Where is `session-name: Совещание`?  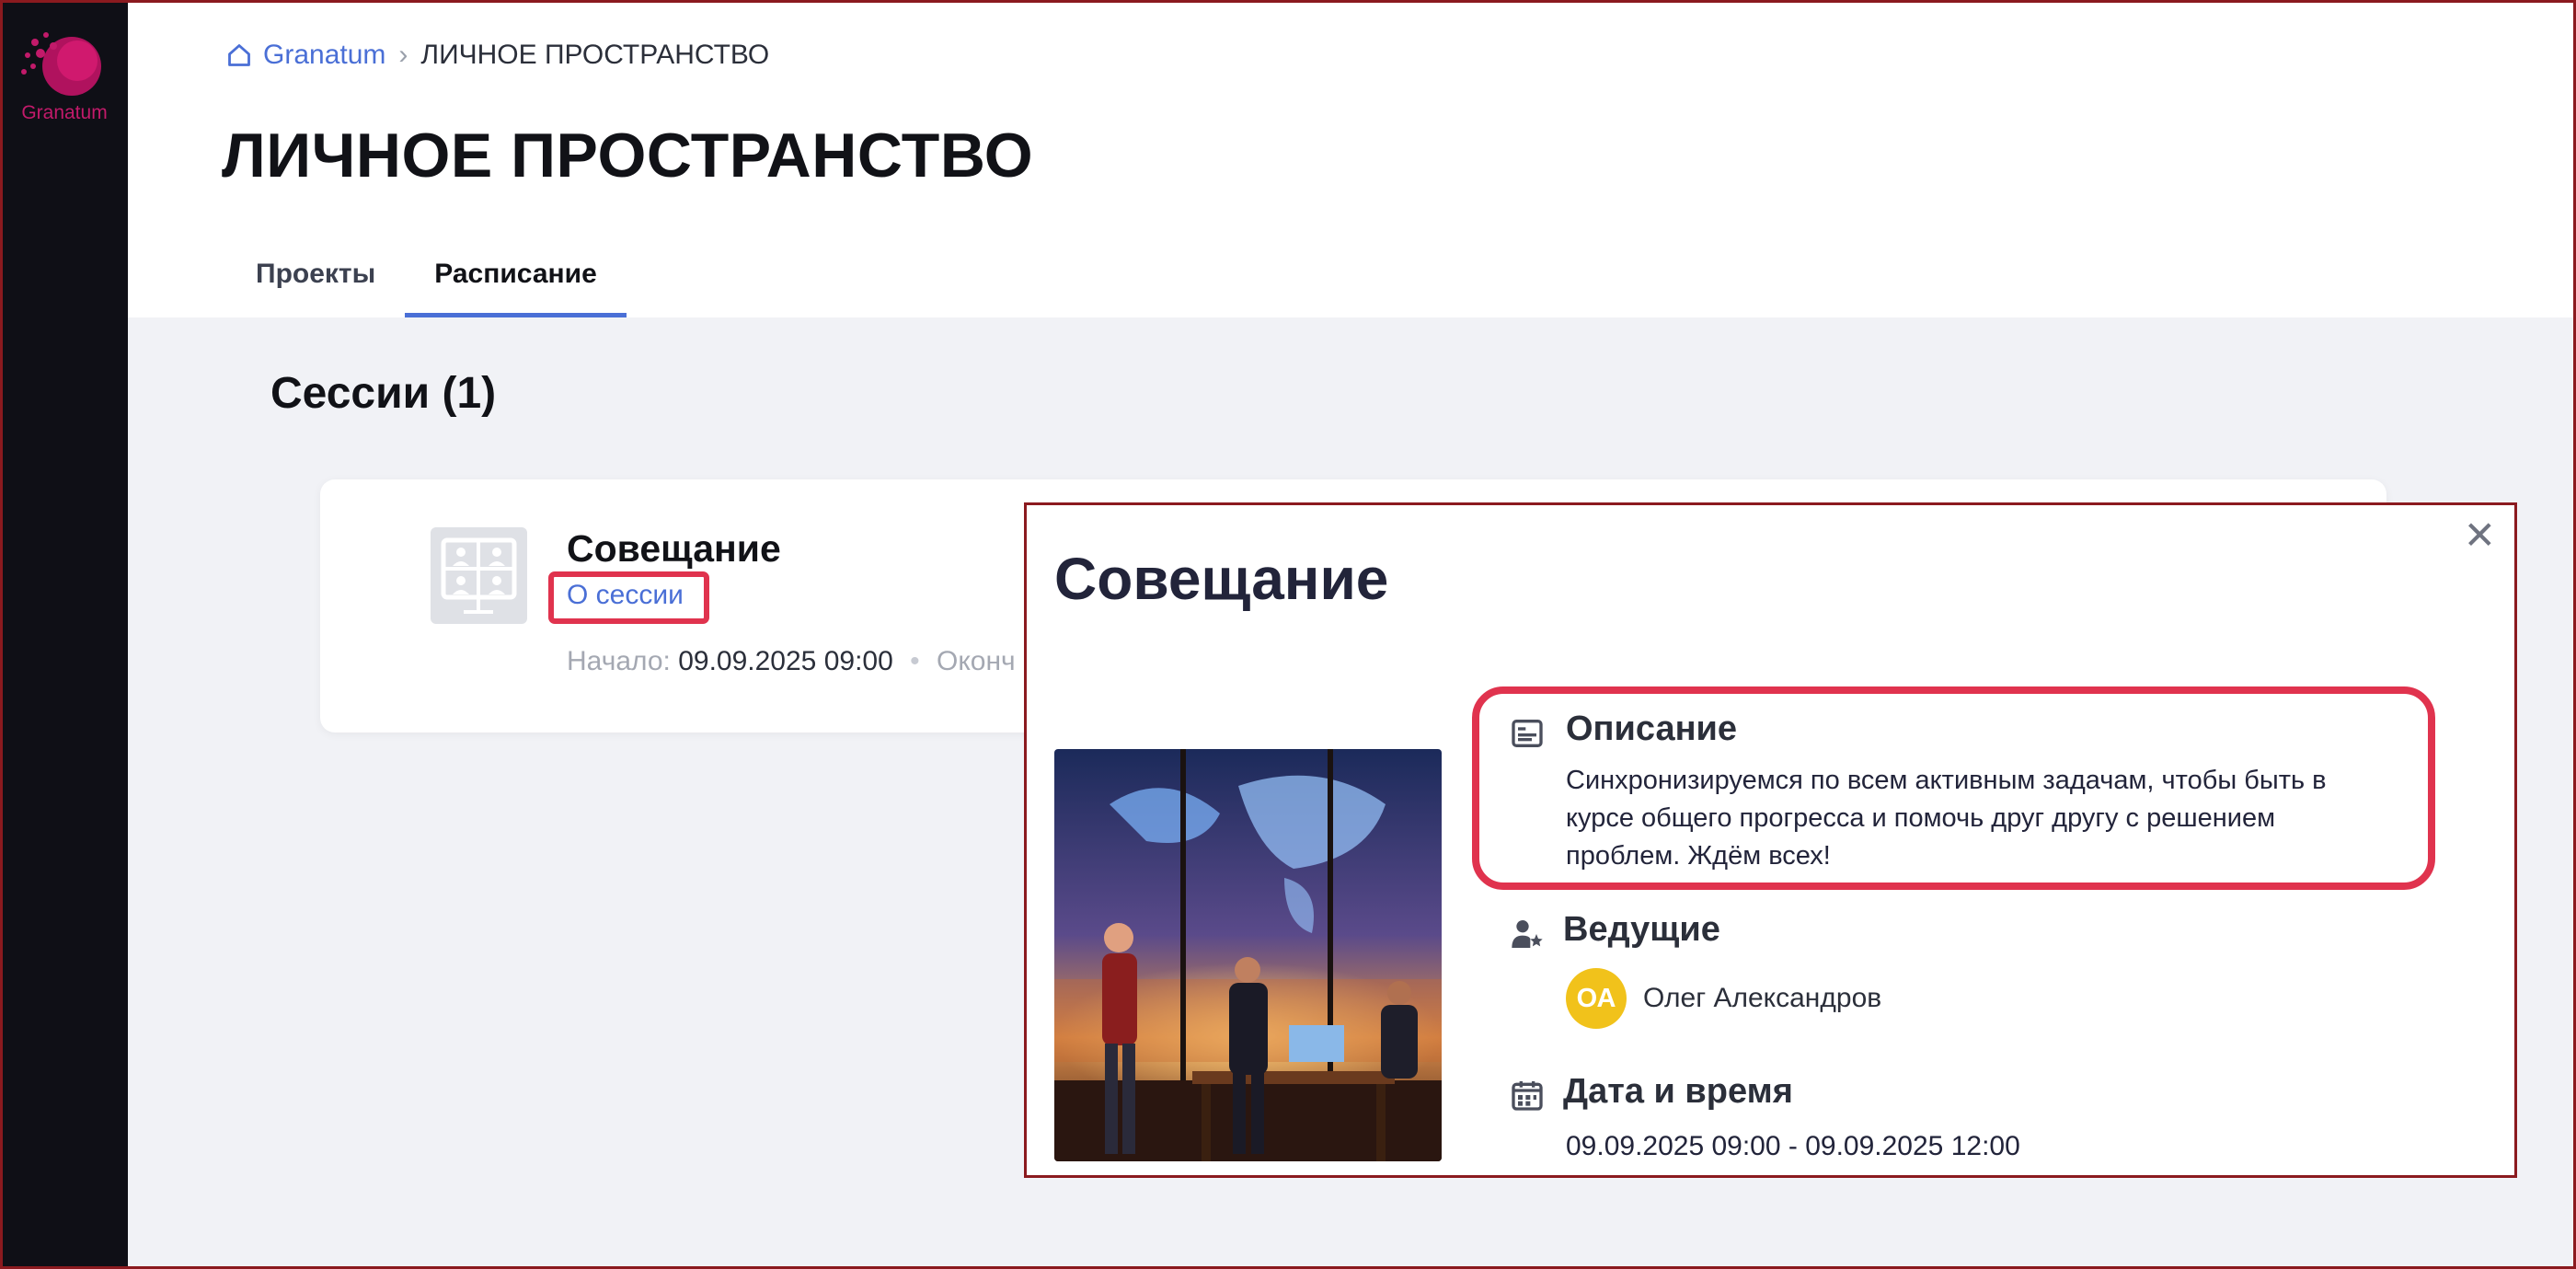
session-name: Совещание is located at coordinates (674, 548).